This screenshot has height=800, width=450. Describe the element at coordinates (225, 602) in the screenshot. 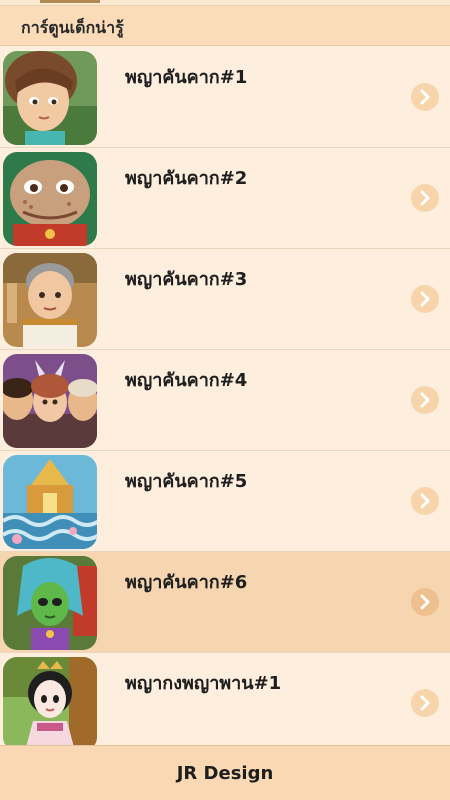

I see `list-item-selected: พญาคันคาก#6` at that location.